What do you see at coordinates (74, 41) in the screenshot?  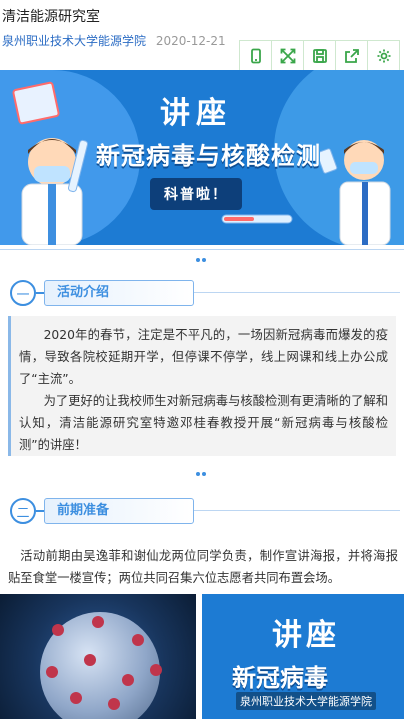 I see `author-link: 泉州职业技术大学能源学院` at bounding box center [74, 41].